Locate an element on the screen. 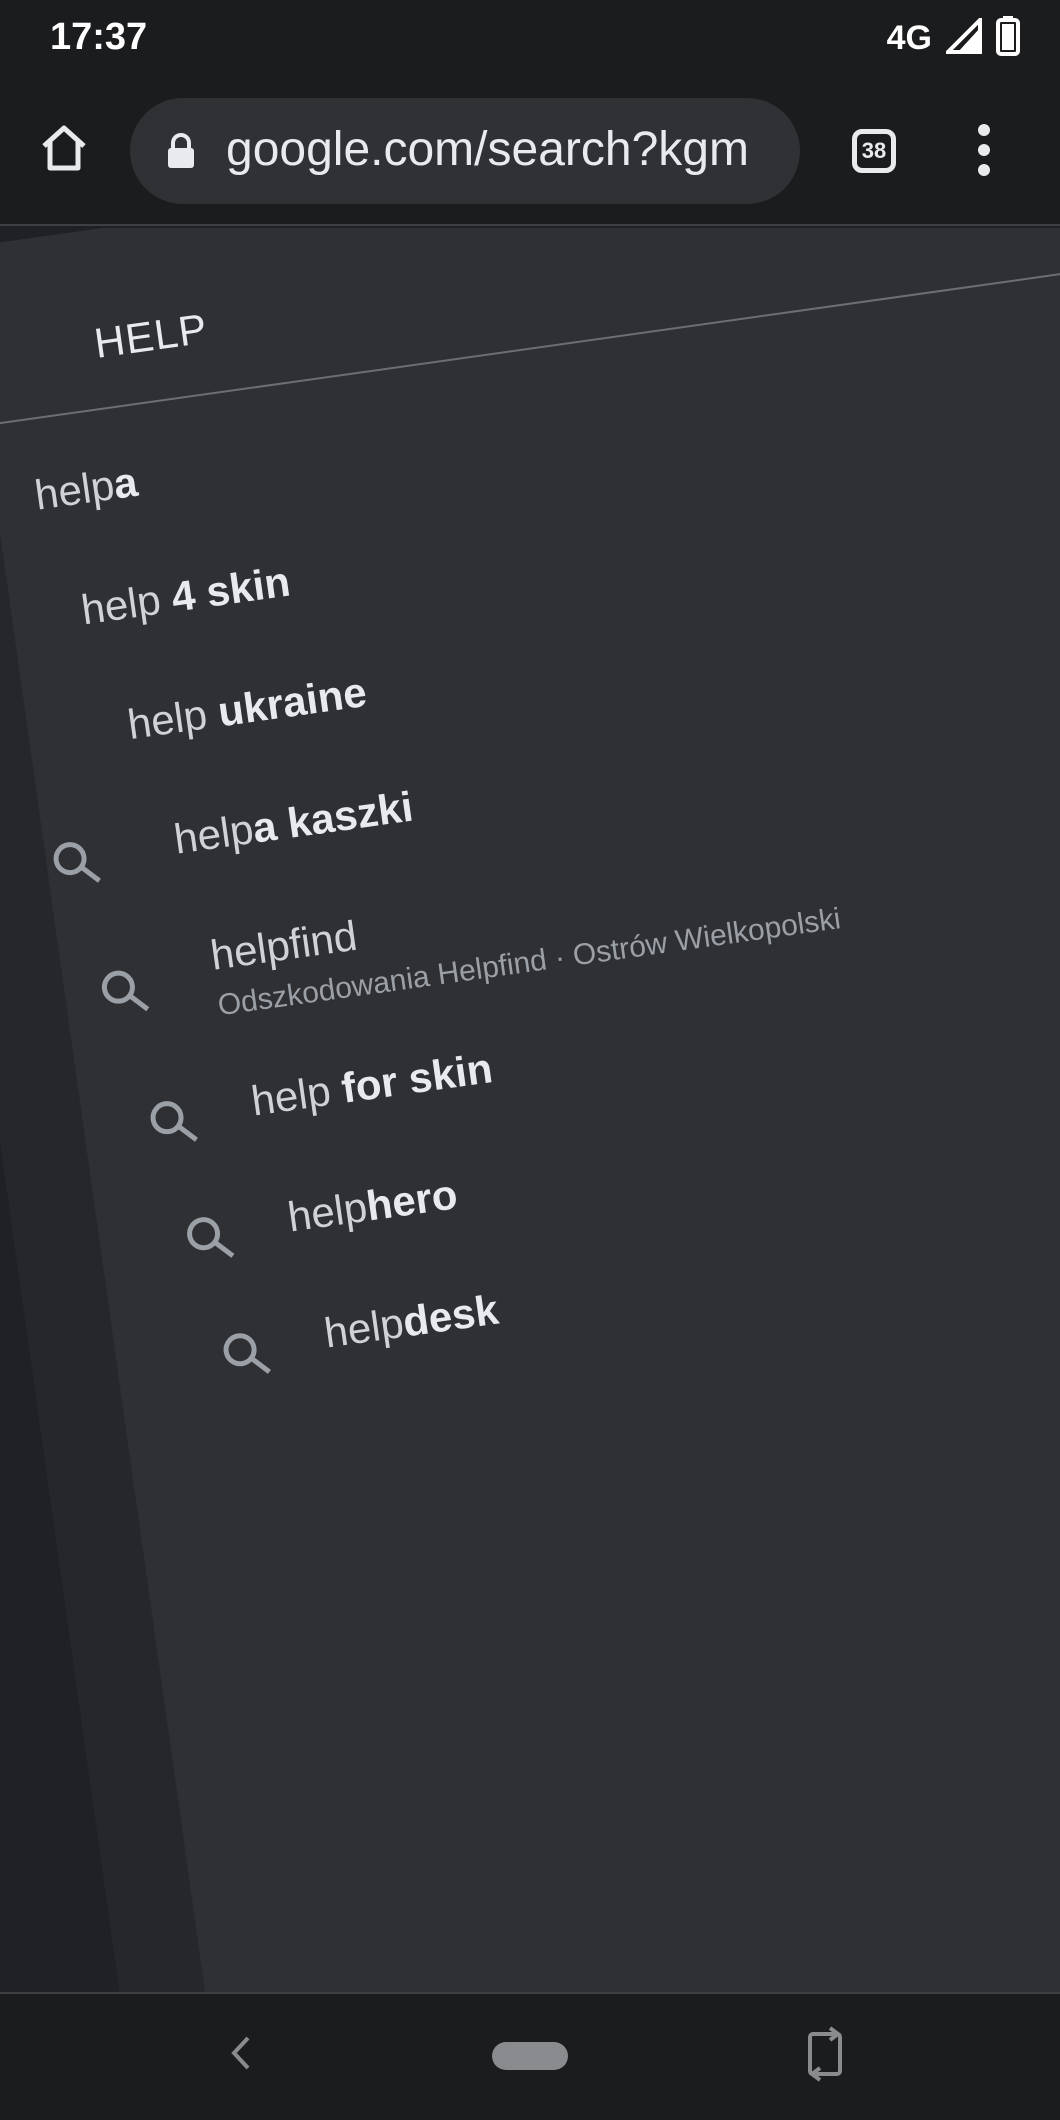 Image resolution: width=1060 pixels, height=2120 pixels. battery-icon is located at coordinates (1008, 38).